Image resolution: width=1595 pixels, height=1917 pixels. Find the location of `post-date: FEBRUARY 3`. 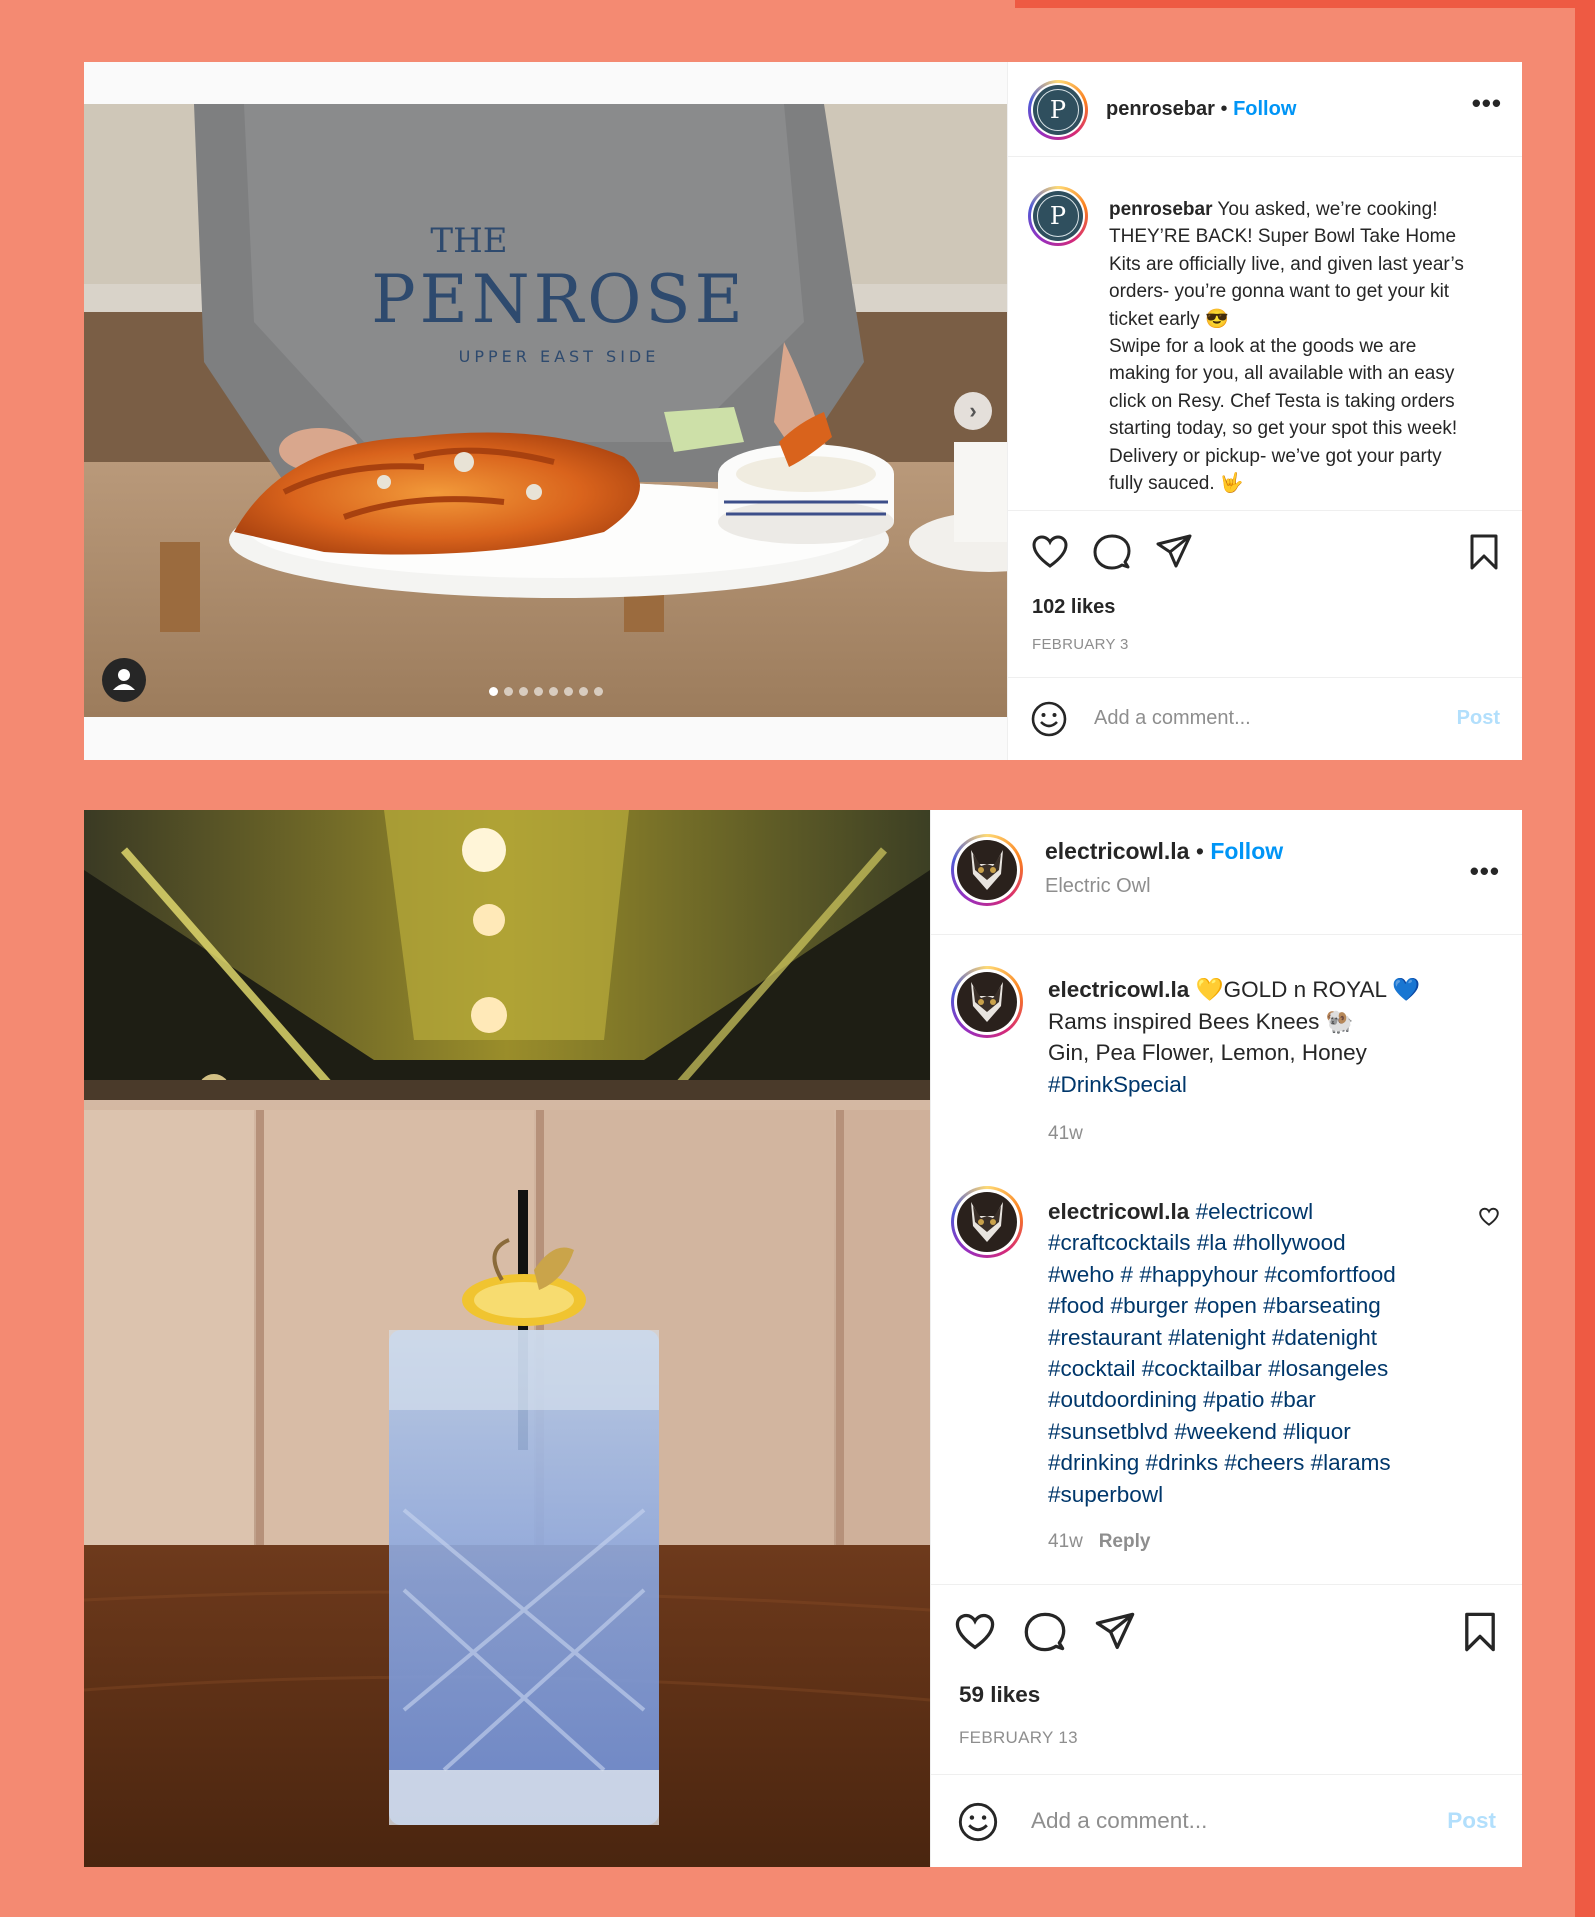

post-date: FEBRUARY 3 is located at coordinates (1080, 644).